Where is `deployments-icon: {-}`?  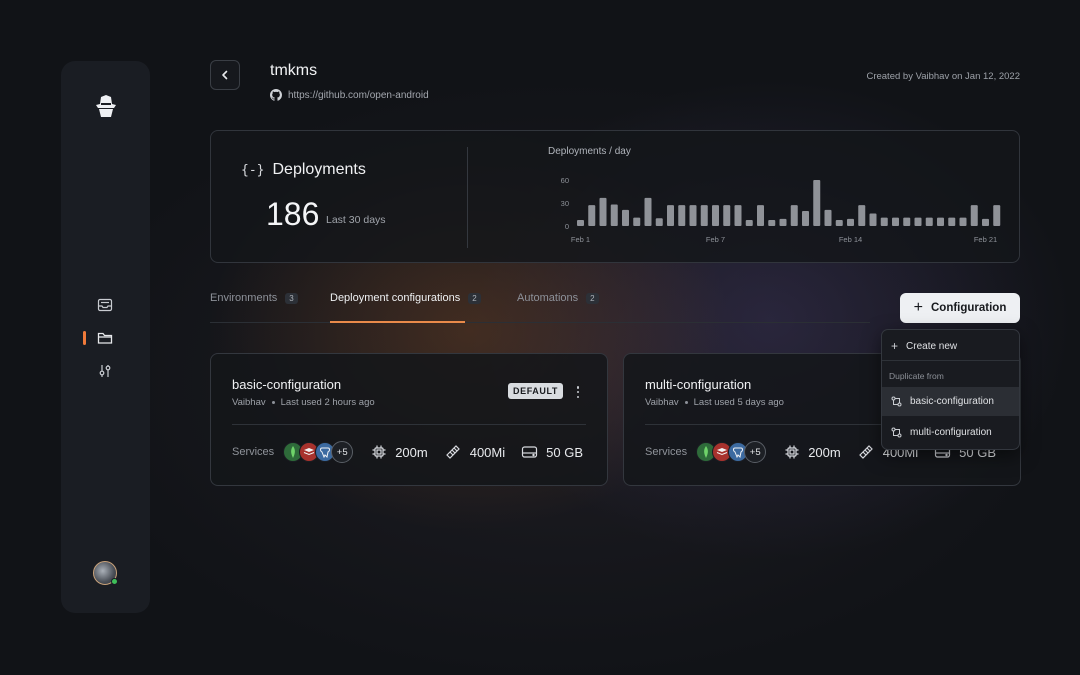 deployments-icon: {-} is located at coordinates (253, 170).